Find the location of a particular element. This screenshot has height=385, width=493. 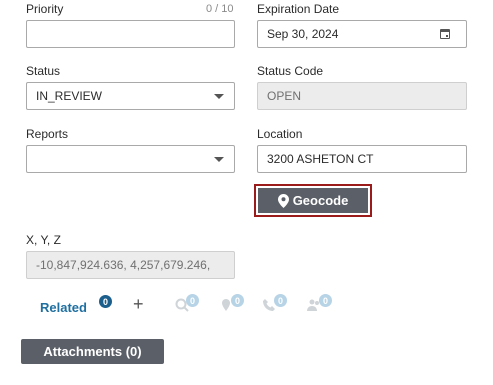

xyz-label: X, Y, Z is located at coordinates (43, 240).